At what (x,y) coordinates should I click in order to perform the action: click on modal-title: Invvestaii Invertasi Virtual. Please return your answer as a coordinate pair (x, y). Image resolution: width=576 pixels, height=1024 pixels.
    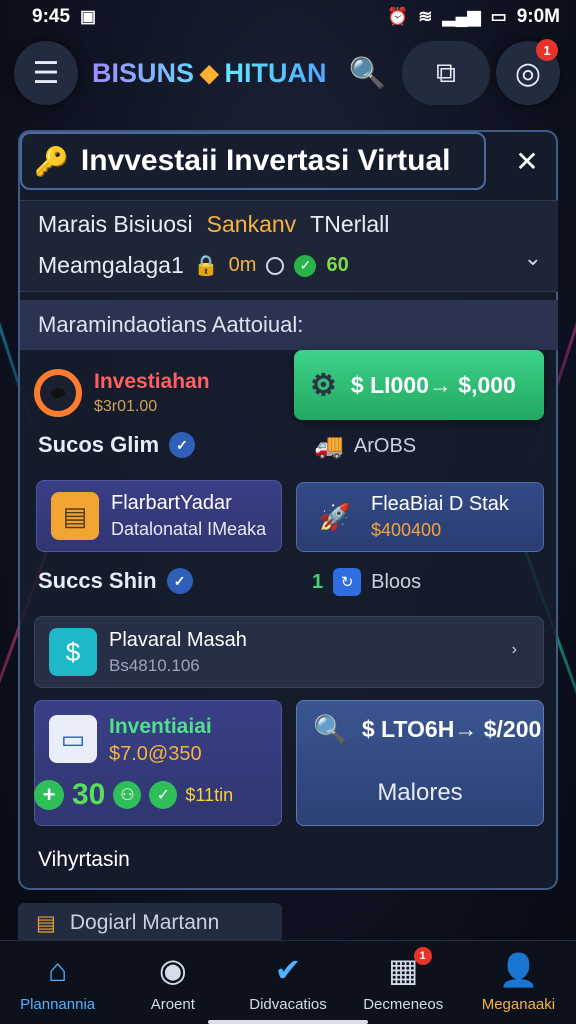
    Looking at the image, I should click on (265, 160).